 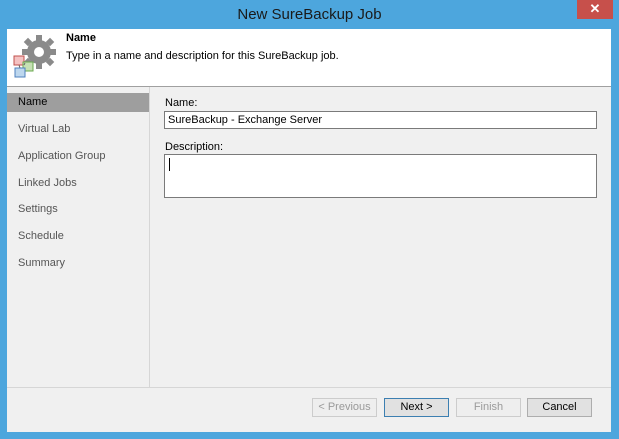 What do you see at coordinates (169, 164) in the screenshot?
I see `text-caret` at bounding box center [169, 164].